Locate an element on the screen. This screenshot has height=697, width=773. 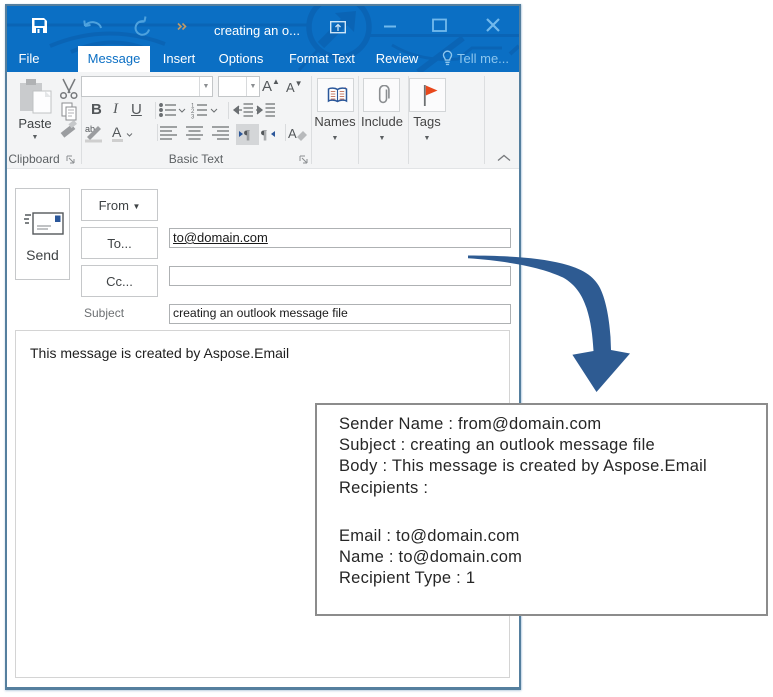
svg-text: 3 is located at coordinates (193, 118).